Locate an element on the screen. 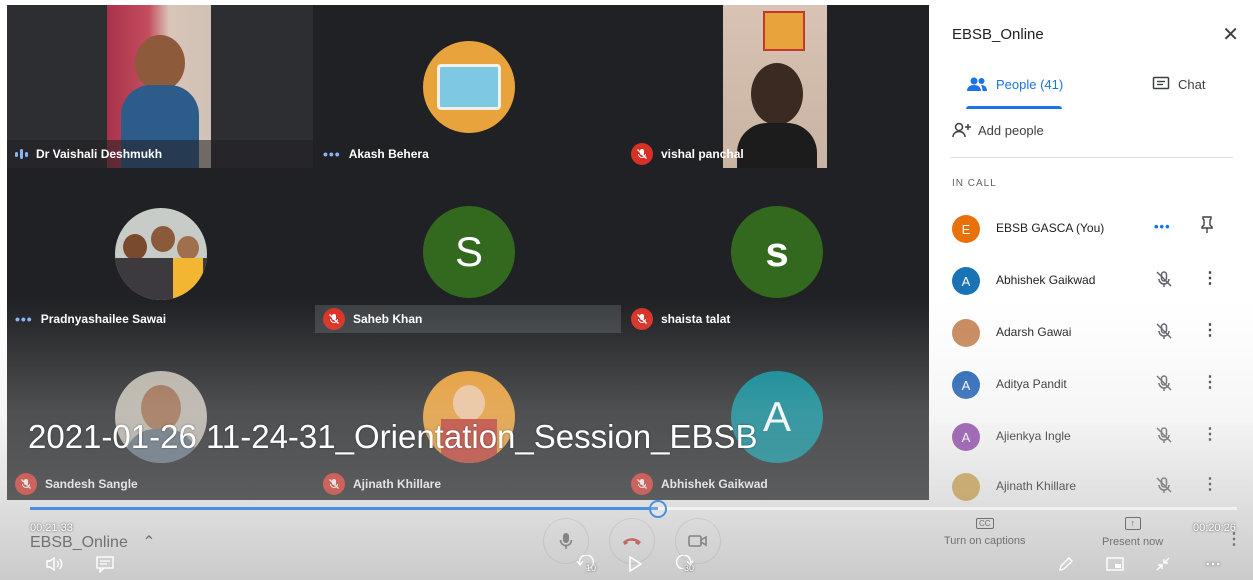 This screenshot has width=1253, height=580. people-icon is located at coordinates (977, 84).